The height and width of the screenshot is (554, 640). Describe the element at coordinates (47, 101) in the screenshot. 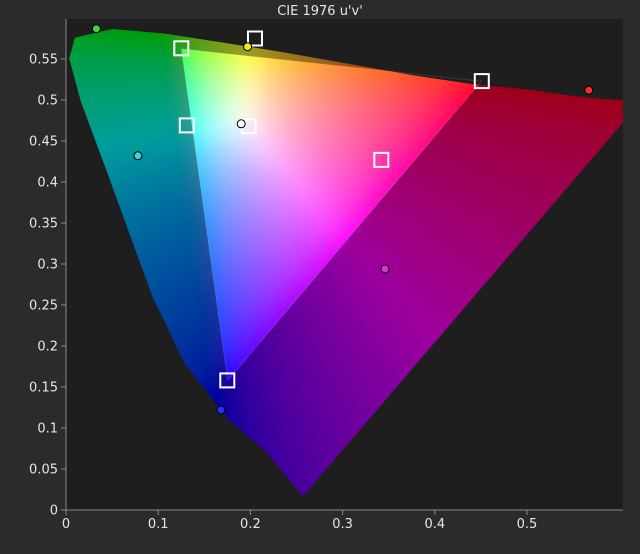

I see `y-tick-label: 0.5` at that location.